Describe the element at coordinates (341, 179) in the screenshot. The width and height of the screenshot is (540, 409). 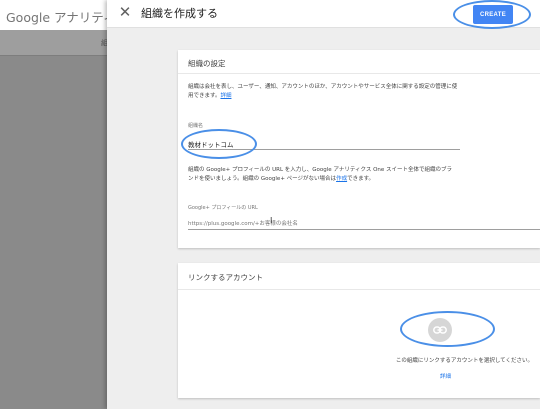
I see `gplus-create-link: 作成` at that location.